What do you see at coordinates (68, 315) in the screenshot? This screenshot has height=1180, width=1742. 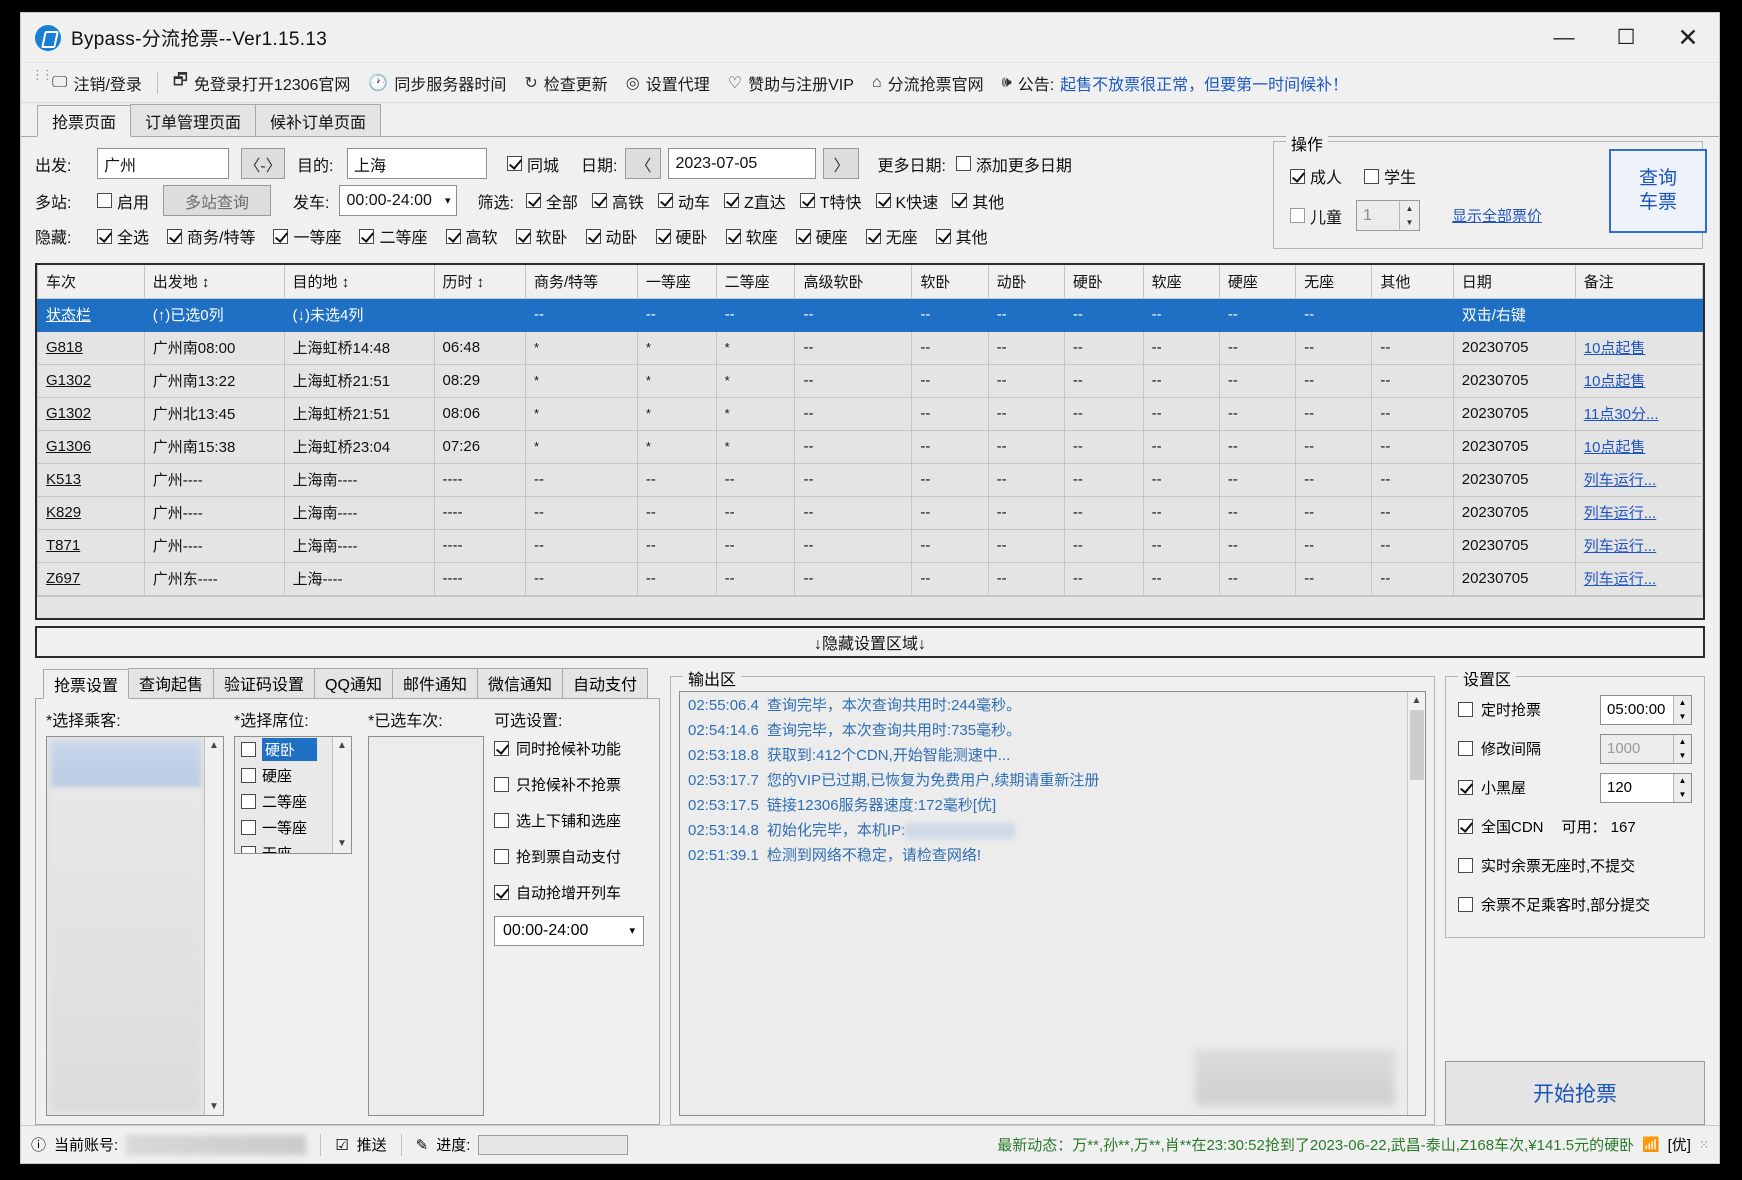 I see `status-bar-link: 状态栏` at bounding box center [68, 315].